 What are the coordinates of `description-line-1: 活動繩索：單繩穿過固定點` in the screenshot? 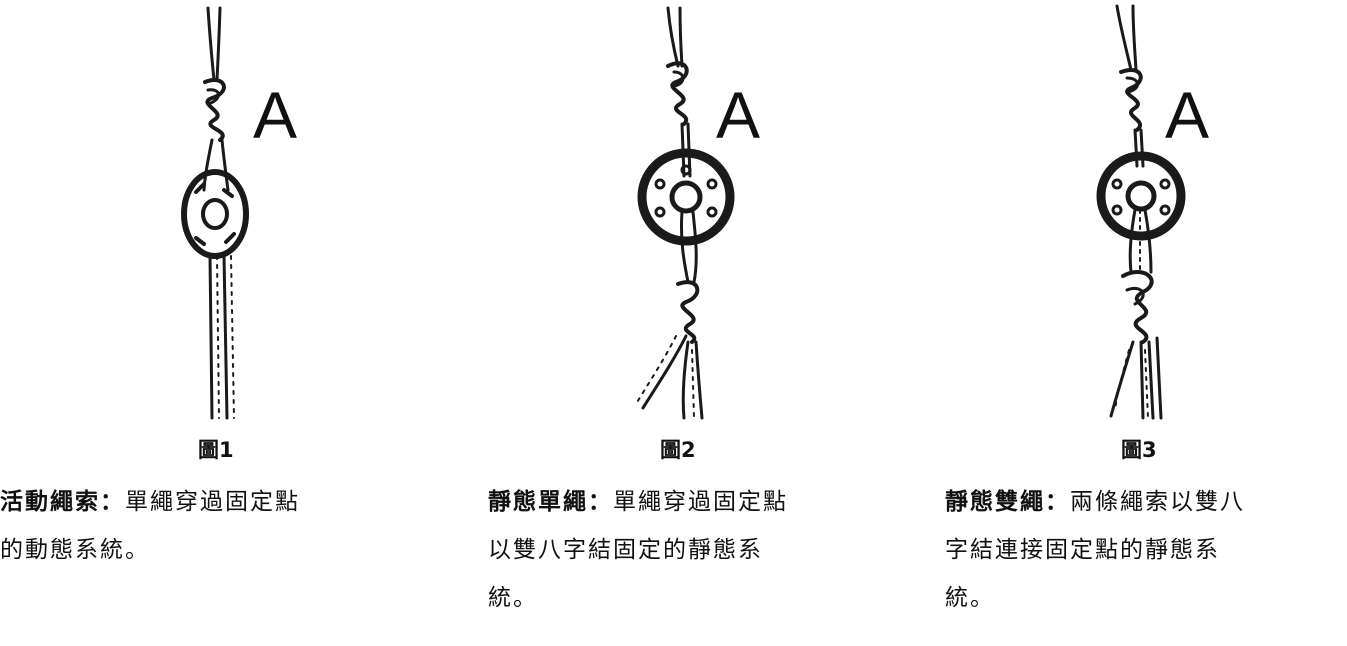 It's located at (210, 502).